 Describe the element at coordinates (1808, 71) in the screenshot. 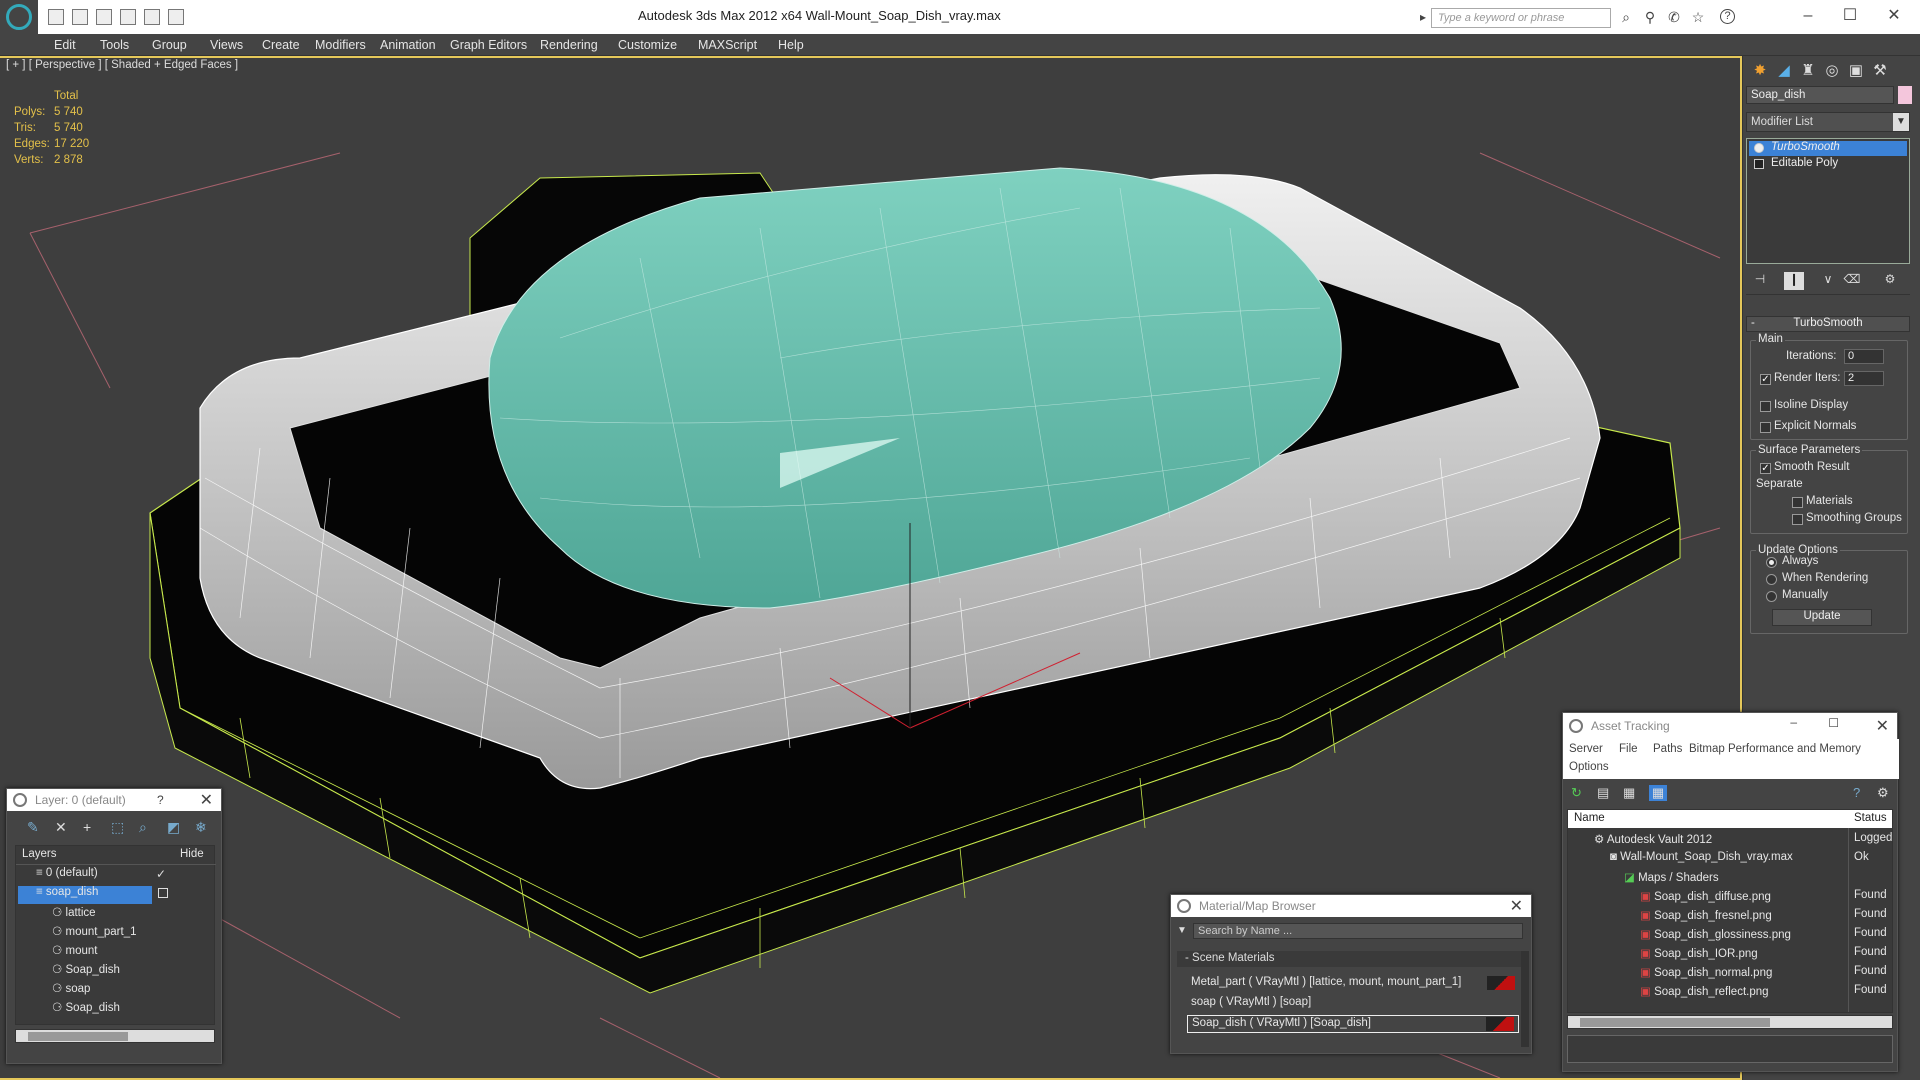

I see `hierarchy-tab-icon: ♜` at that location.